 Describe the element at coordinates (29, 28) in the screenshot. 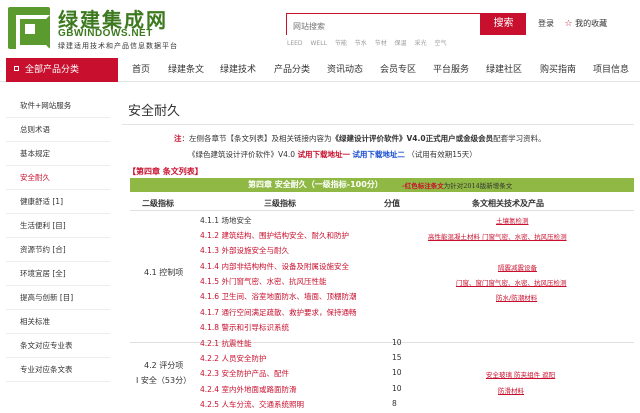

I see `logo-icon` at that location.